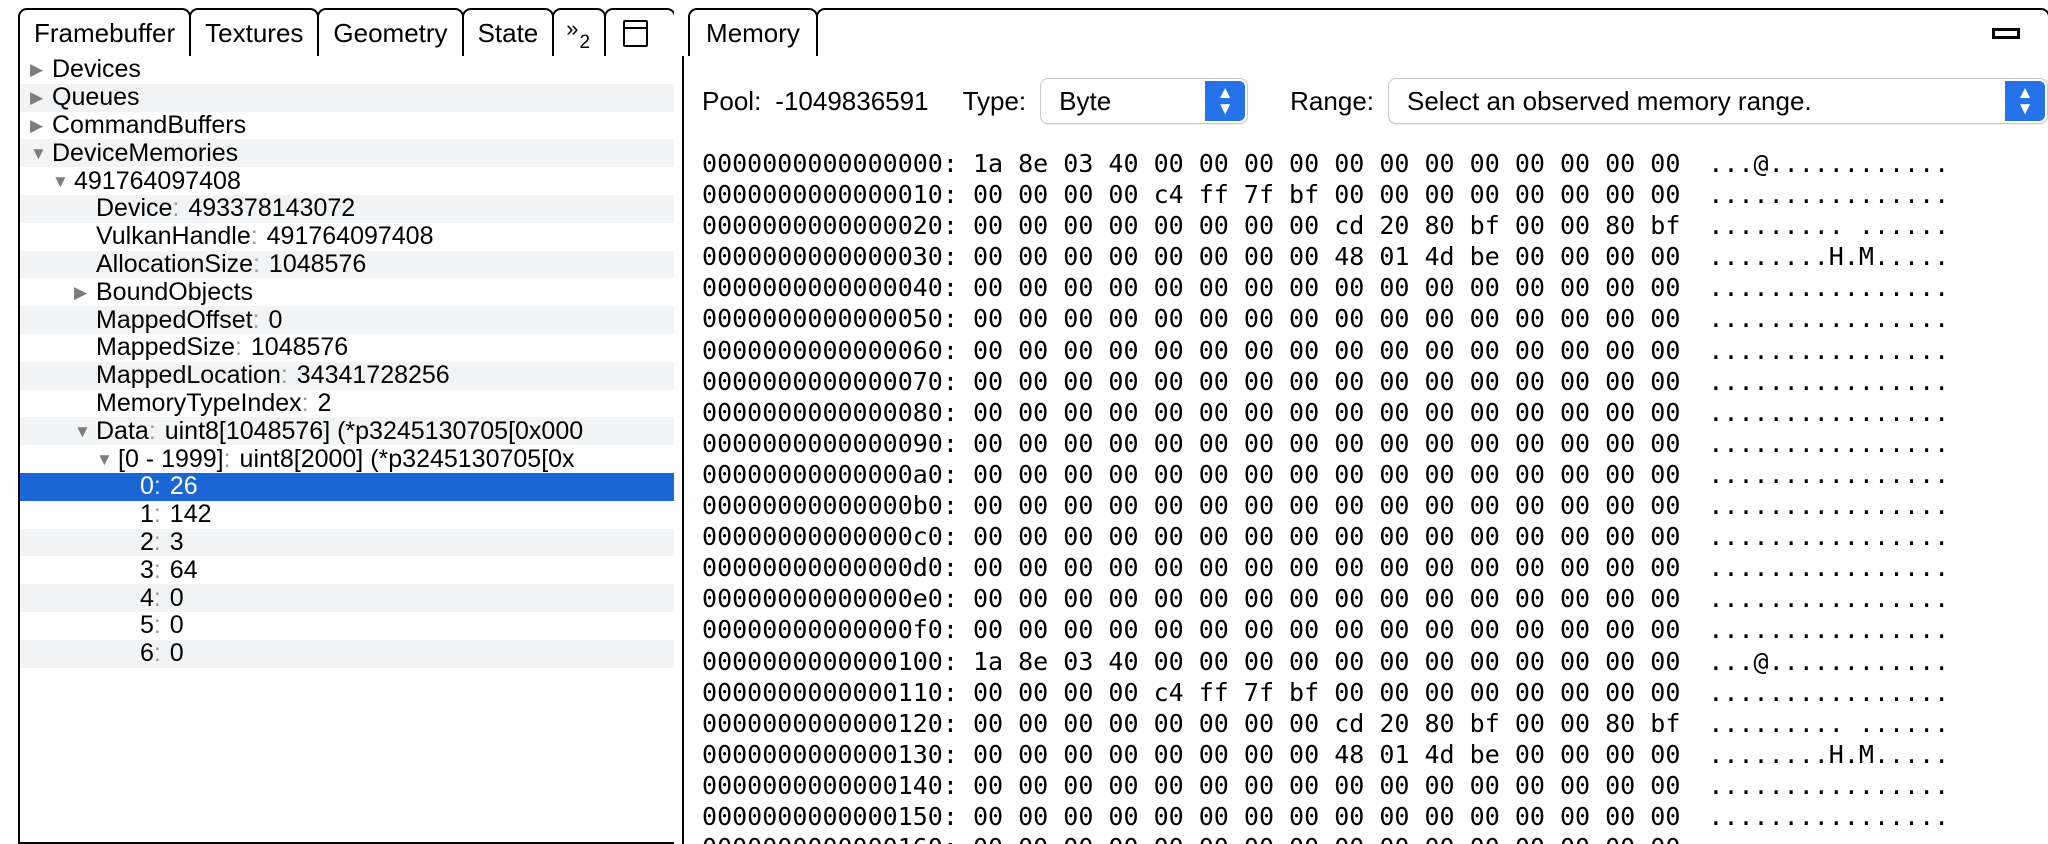 The height and width of the screenshot is (844, 2048). I want to click on type-label: Type:, so click(994, 100).